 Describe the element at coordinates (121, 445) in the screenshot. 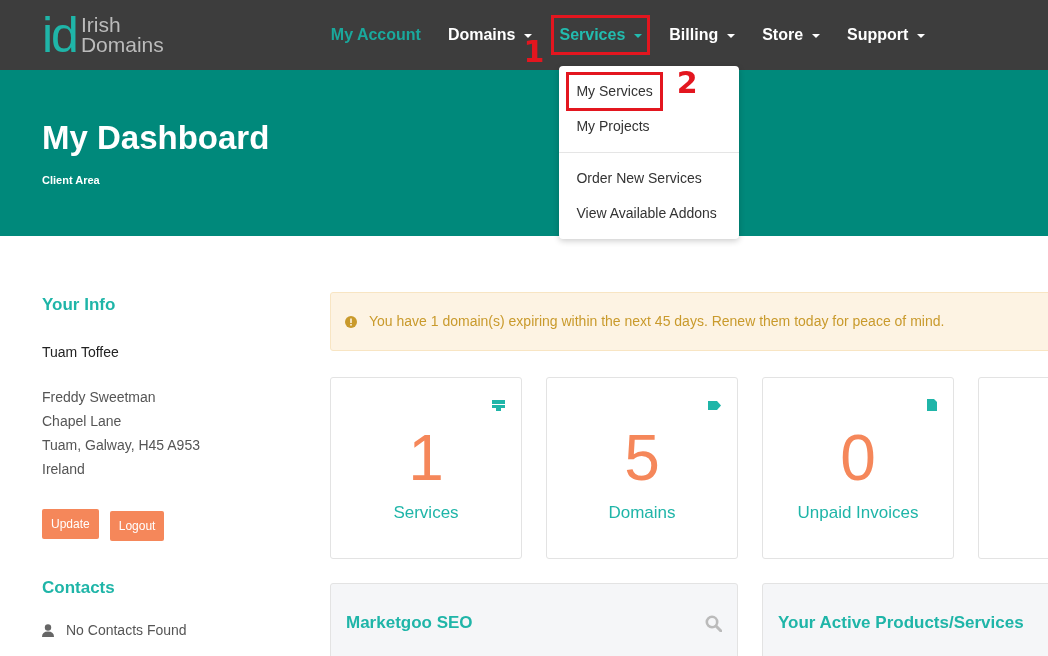

I see `address-line: Tuam, Galway, H45 A953` at that location.